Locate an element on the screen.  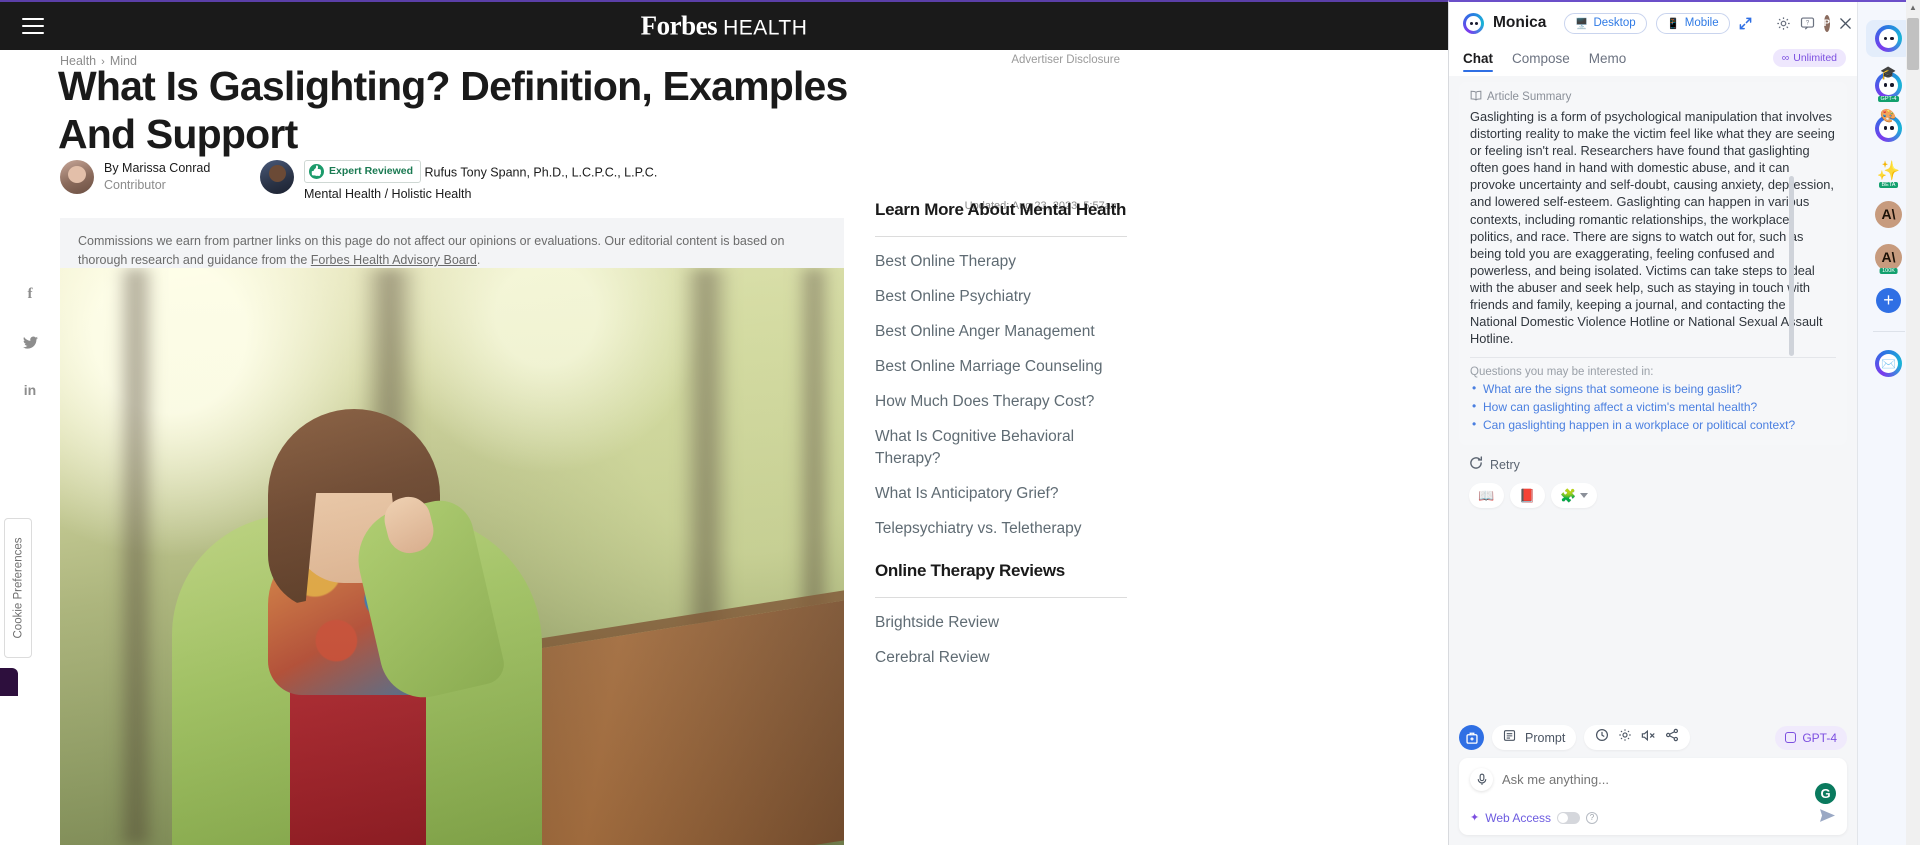
cookie-preferences-button: Cookie Preferences is located at coordinates (18, 588).